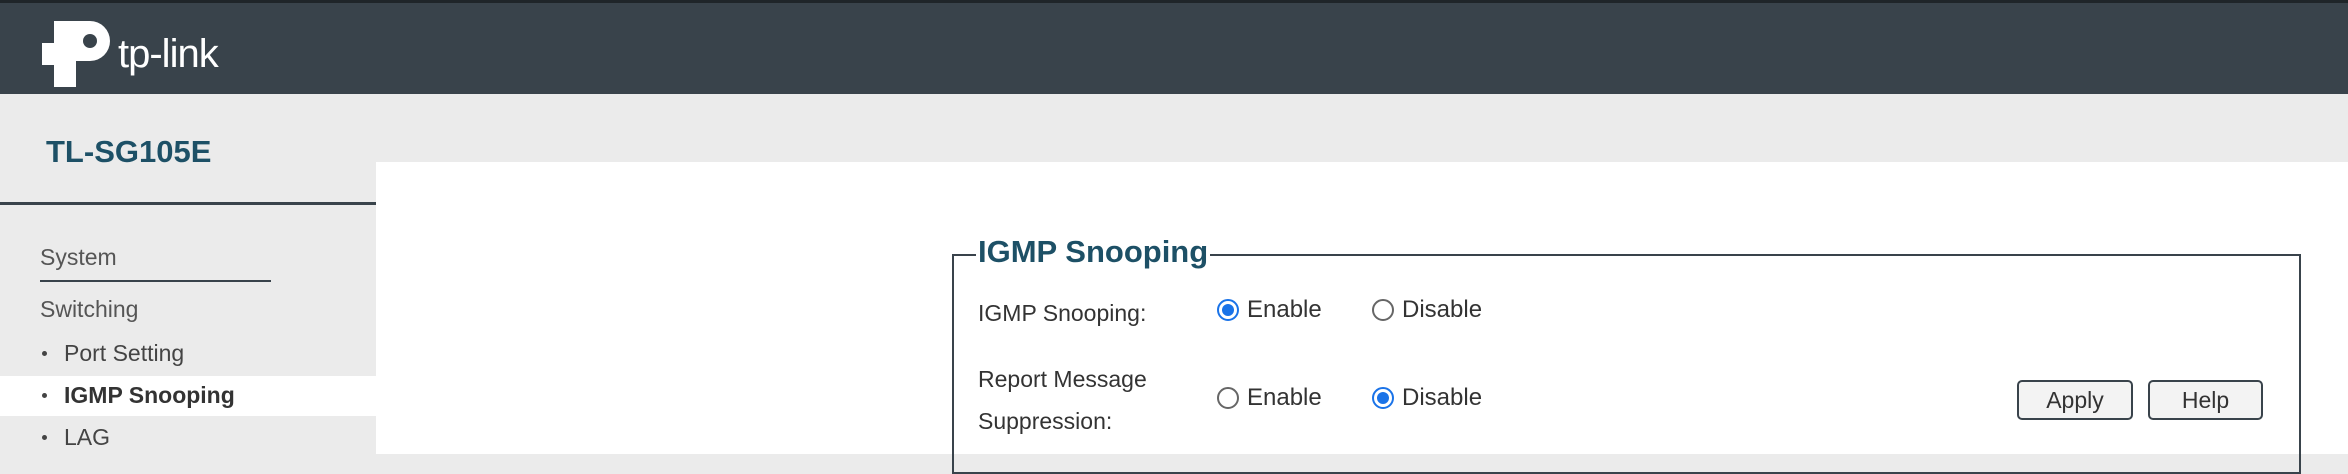 This screenshot has height=474, width=2348. I want to click on nav-port-setting: Port Setting, so click(188, 354).